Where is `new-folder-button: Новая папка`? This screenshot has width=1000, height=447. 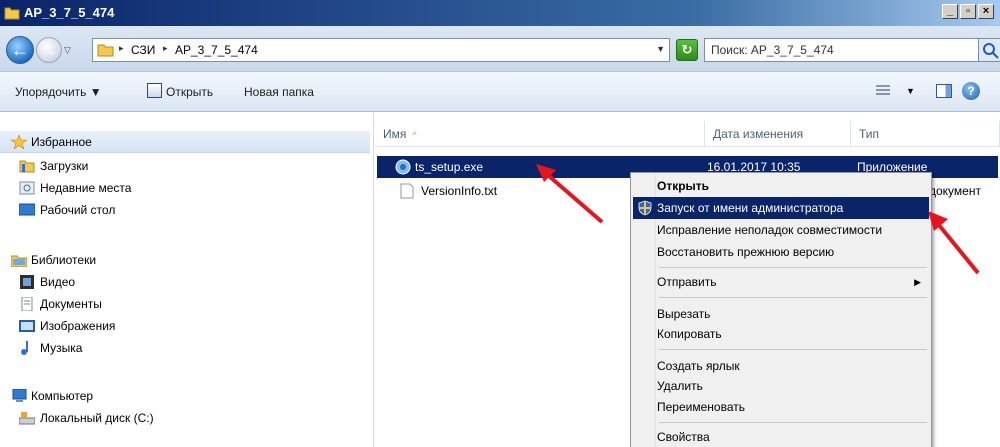 new-folder-button: Новая папка is located at coordinates (279, 92).